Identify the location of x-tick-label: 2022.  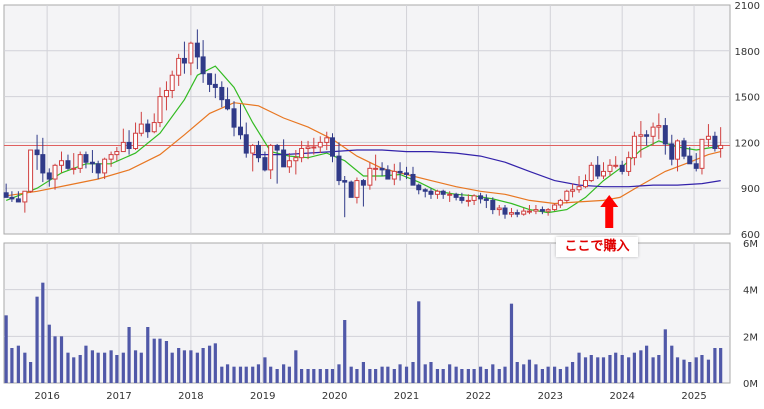
(478, 396).